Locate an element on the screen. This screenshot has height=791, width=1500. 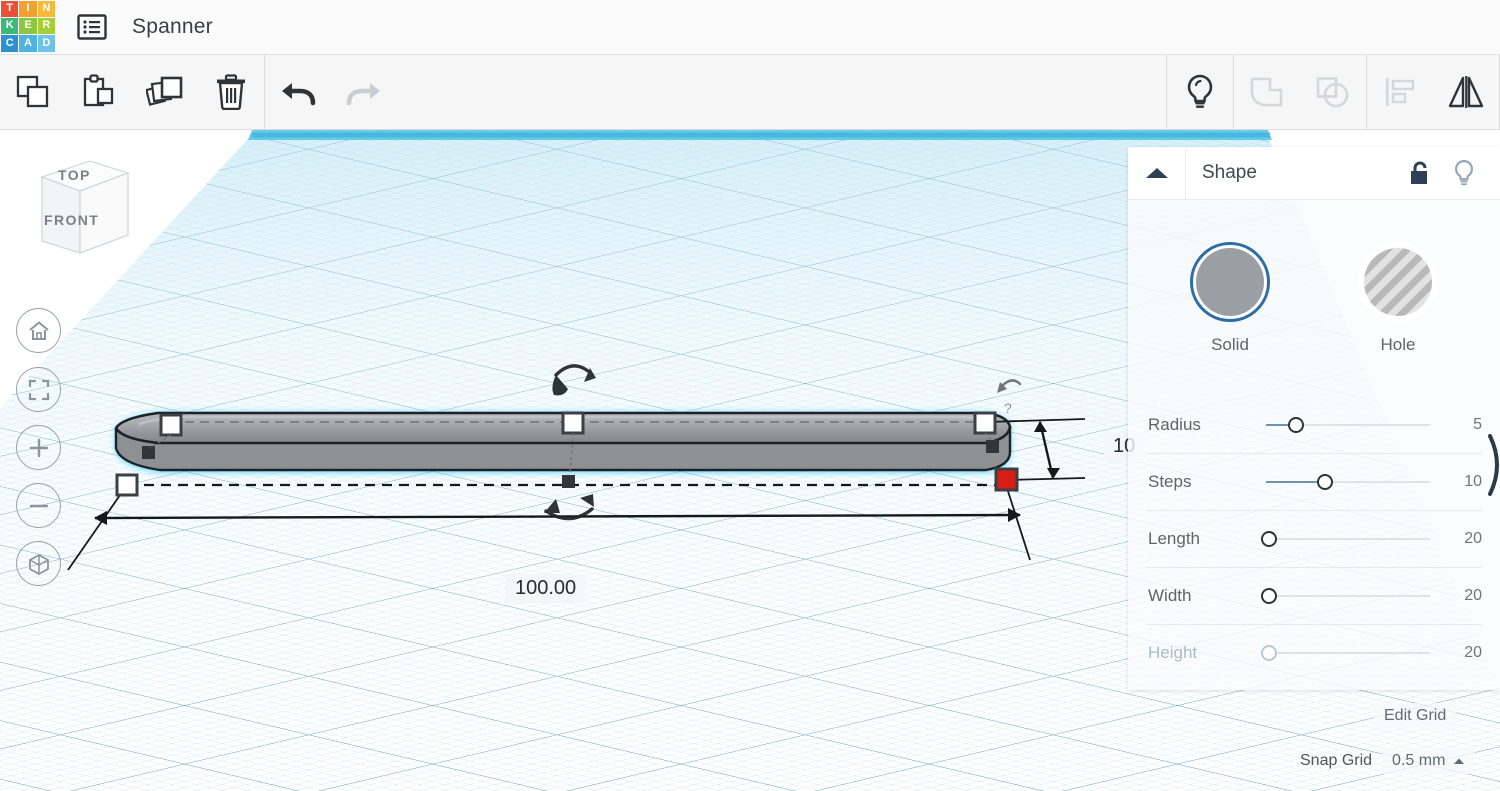
snap-grid-select: 0.5 mm is located at coordinates (1429, 761).